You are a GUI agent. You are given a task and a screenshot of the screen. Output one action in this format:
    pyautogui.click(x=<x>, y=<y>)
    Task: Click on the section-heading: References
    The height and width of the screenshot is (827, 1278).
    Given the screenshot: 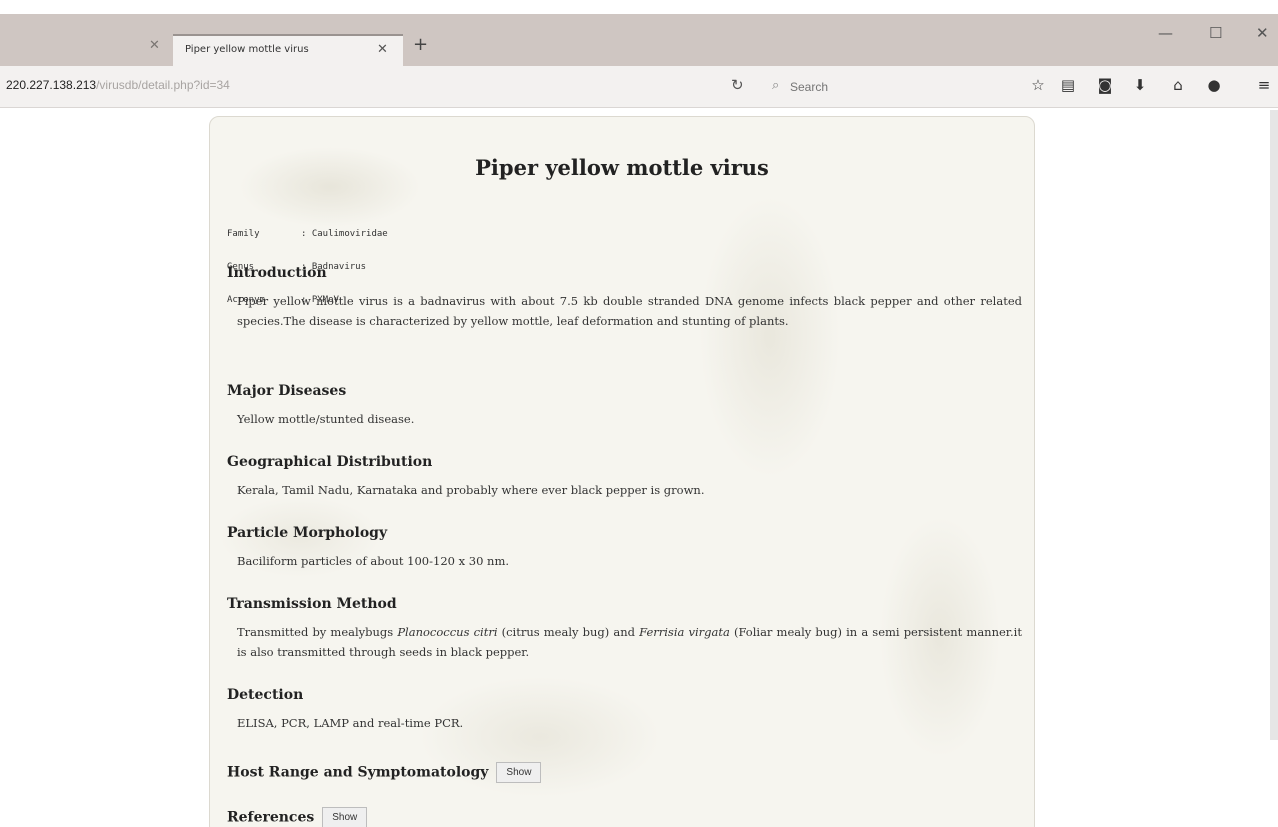 What is the action you would take?
    pyautogui.click(x=271, y=817)
    